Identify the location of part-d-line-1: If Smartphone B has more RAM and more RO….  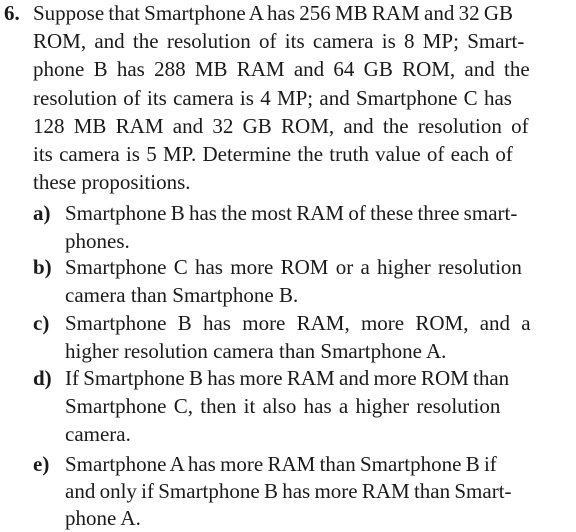
(287, 378).